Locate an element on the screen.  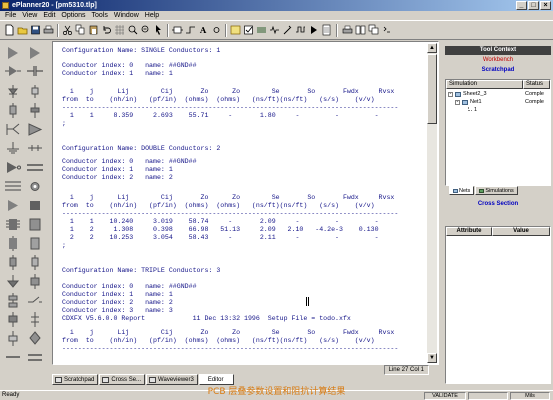
impedance-icon is located at coordinates (274, 30).